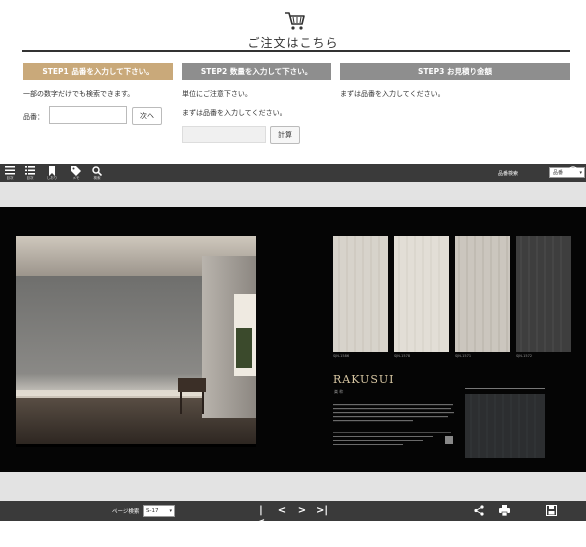 This screenshot has height=547, width=586. I want to click on dark-swatch-large, so click(505, 423).